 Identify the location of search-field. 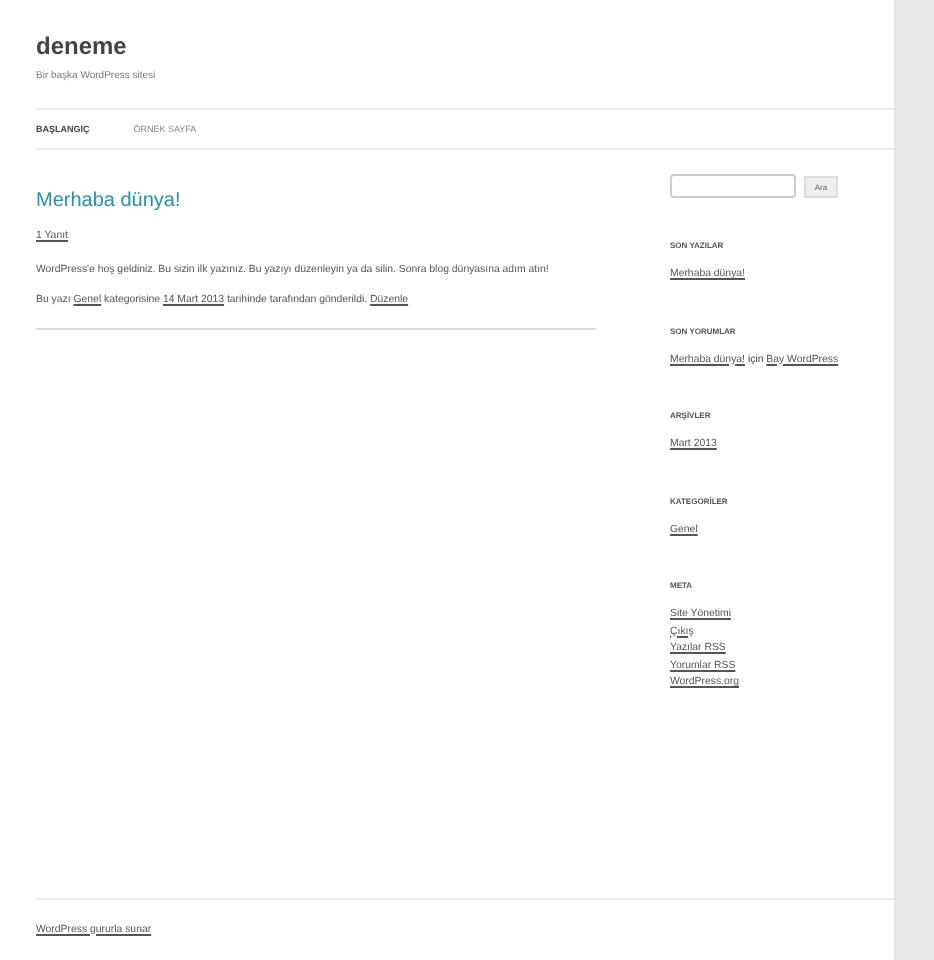
(733, 186).